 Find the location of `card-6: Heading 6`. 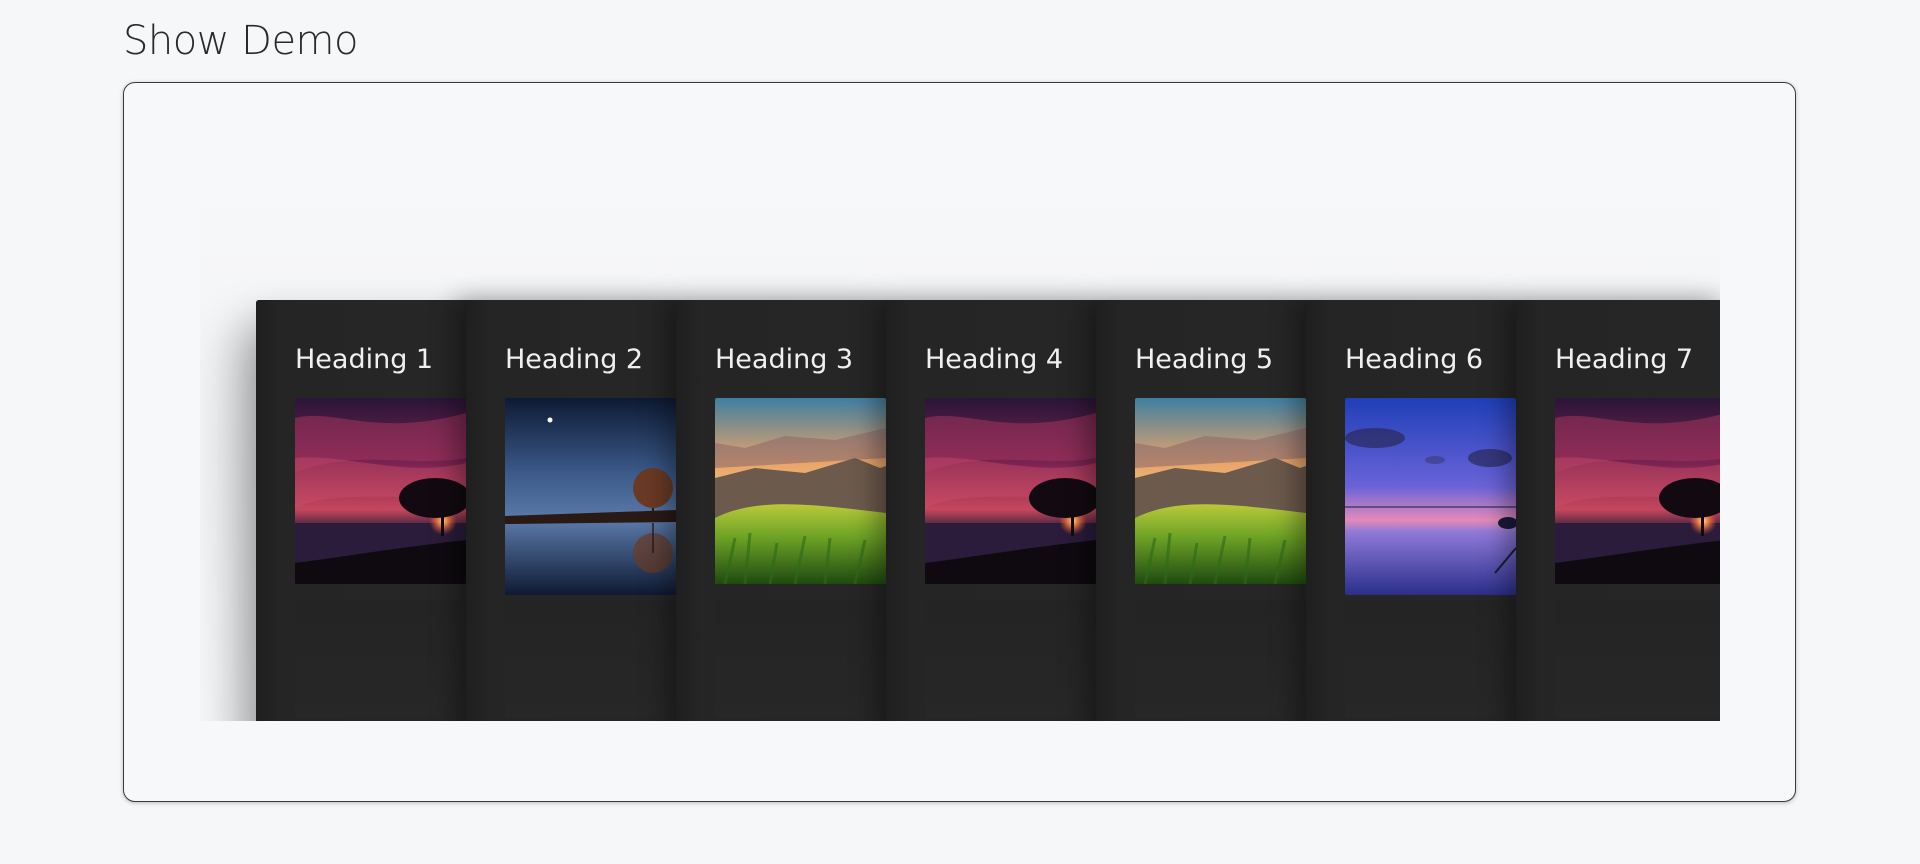

card-6: Heading 6 is located at coordinates (1411, 510).